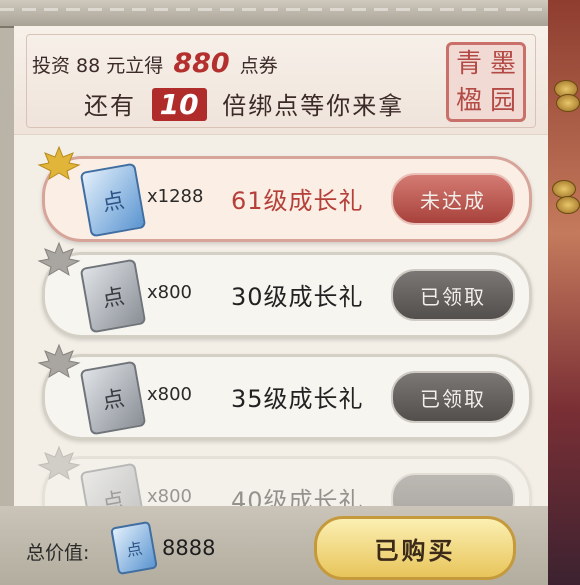  I want to click on reward-row-level-35: 点 x800 35级成长礼 已领取, so click(284, 391).